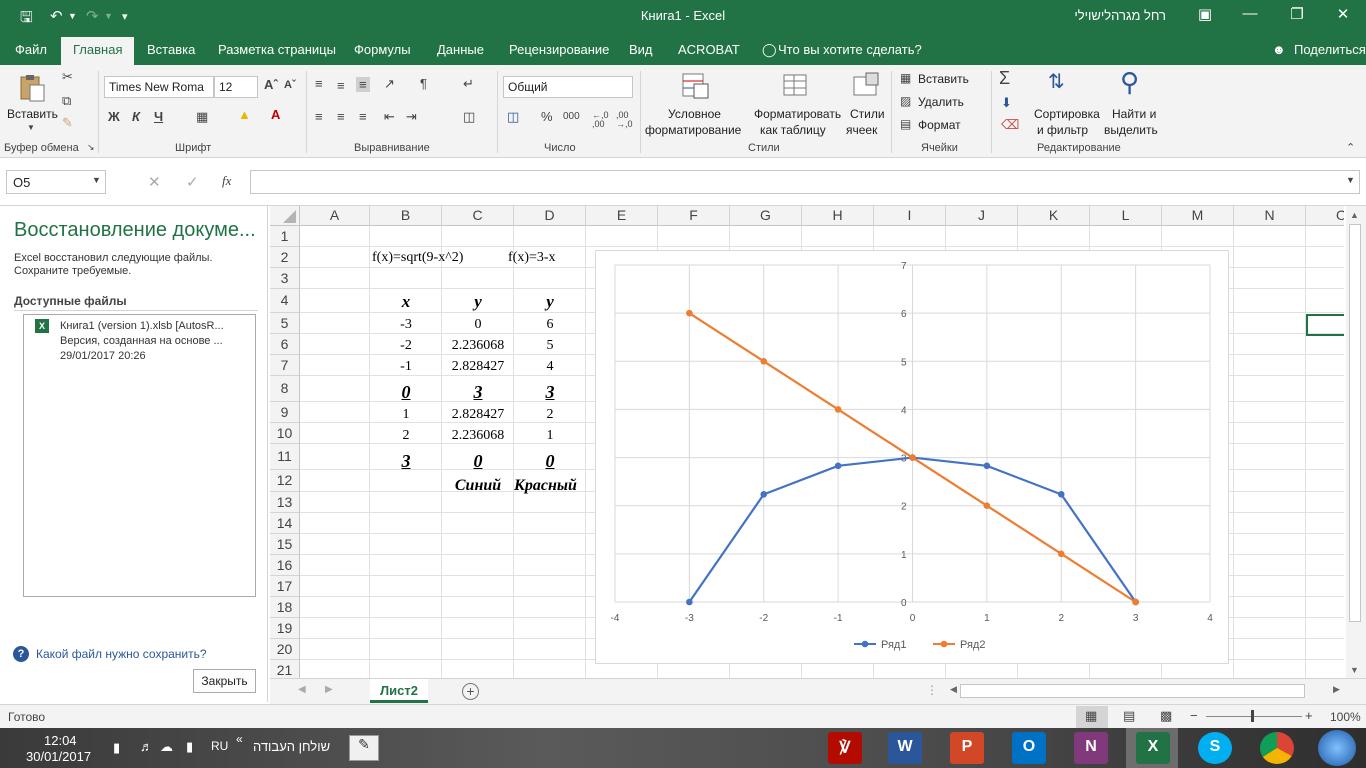  Describe the element at coordinates (1336, 689) in the screenshot. I see `scroll-right-icon: ▶` at that location.